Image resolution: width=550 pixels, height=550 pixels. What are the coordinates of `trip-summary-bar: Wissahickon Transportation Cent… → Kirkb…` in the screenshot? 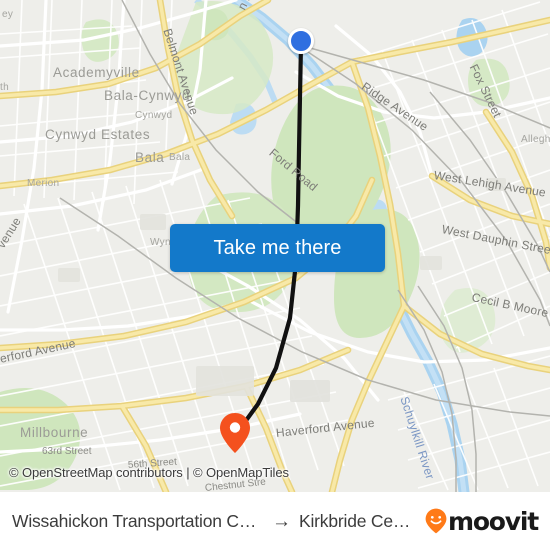 It's located at (275, 521).